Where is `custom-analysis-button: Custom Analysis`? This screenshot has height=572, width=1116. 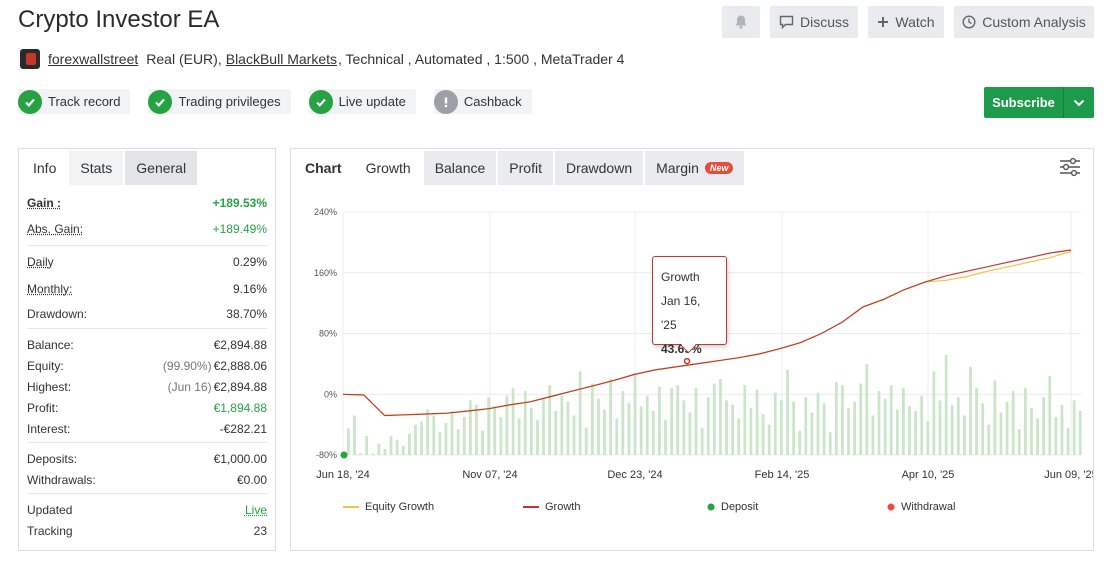 custom-analysis-button: Custom Analysis is located at coordinates (1024, 22).